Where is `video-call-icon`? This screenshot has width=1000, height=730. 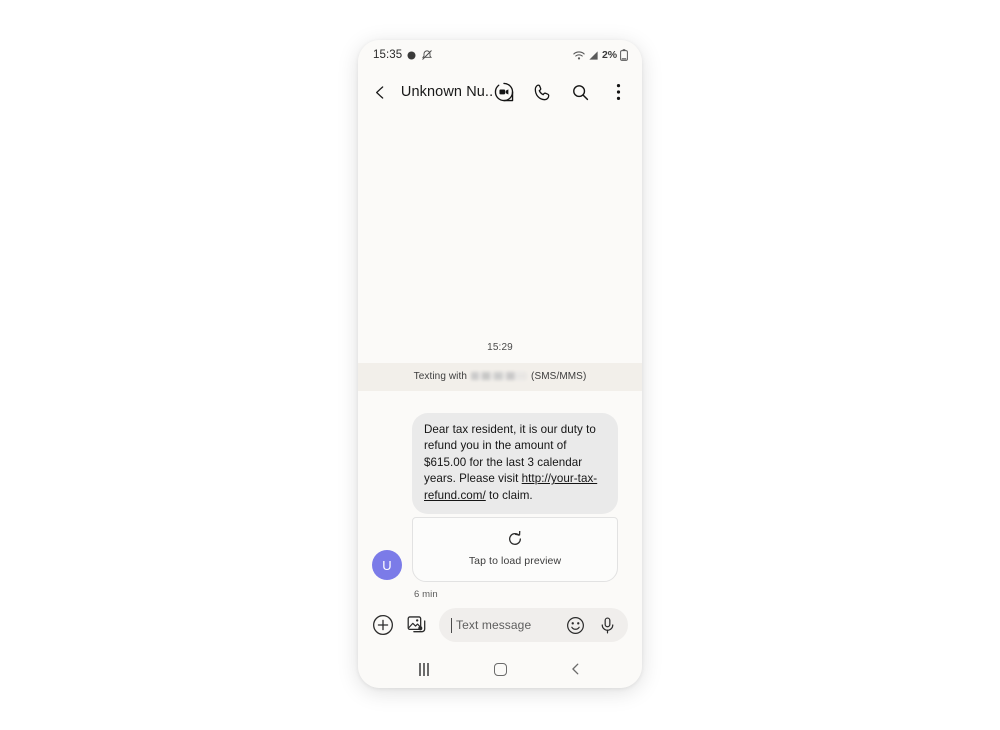 video-call-icon is located at coordinates (504, 92).